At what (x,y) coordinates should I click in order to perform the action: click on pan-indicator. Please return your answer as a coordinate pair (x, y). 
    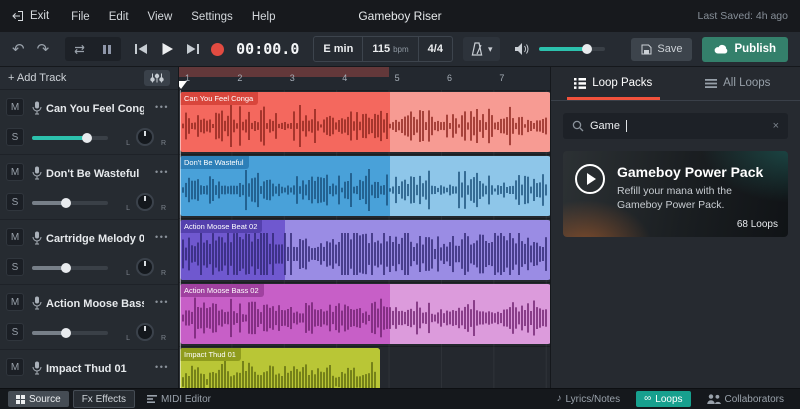
    Looking at the image, I should click on (145, 328).